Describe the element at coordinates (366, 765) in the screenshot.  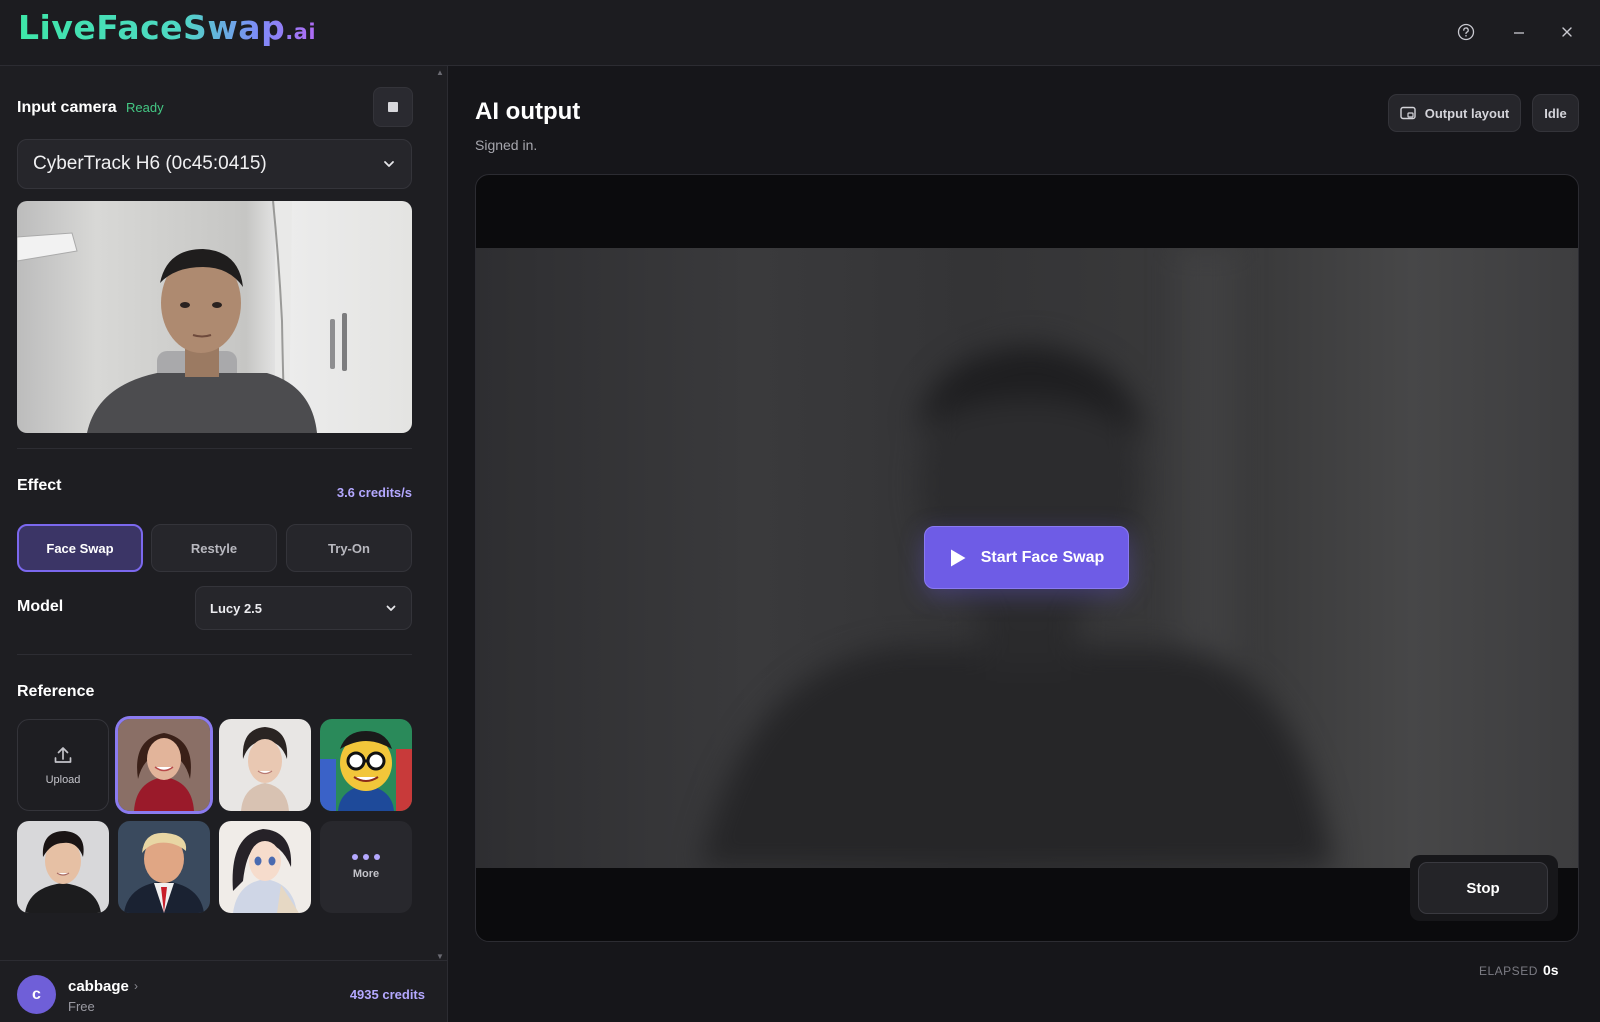
I see `reference-thumb-cartoon-character` at that location.